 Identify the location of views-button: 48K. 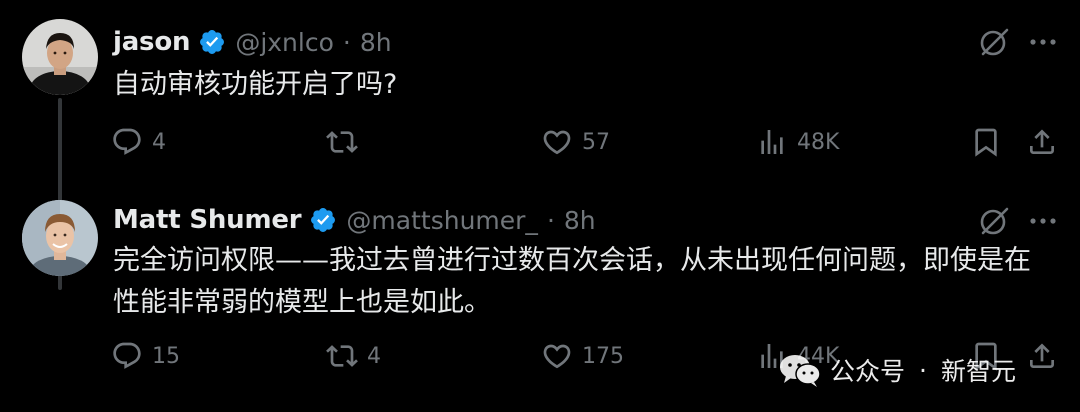
(797, 142).